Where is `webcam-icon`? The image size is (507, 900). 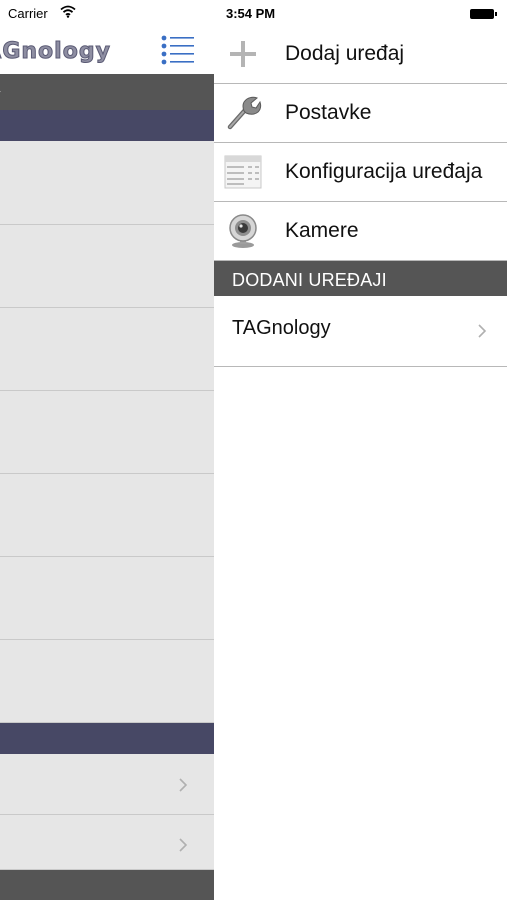 webcam-icon is located at coordinates (243, 231).